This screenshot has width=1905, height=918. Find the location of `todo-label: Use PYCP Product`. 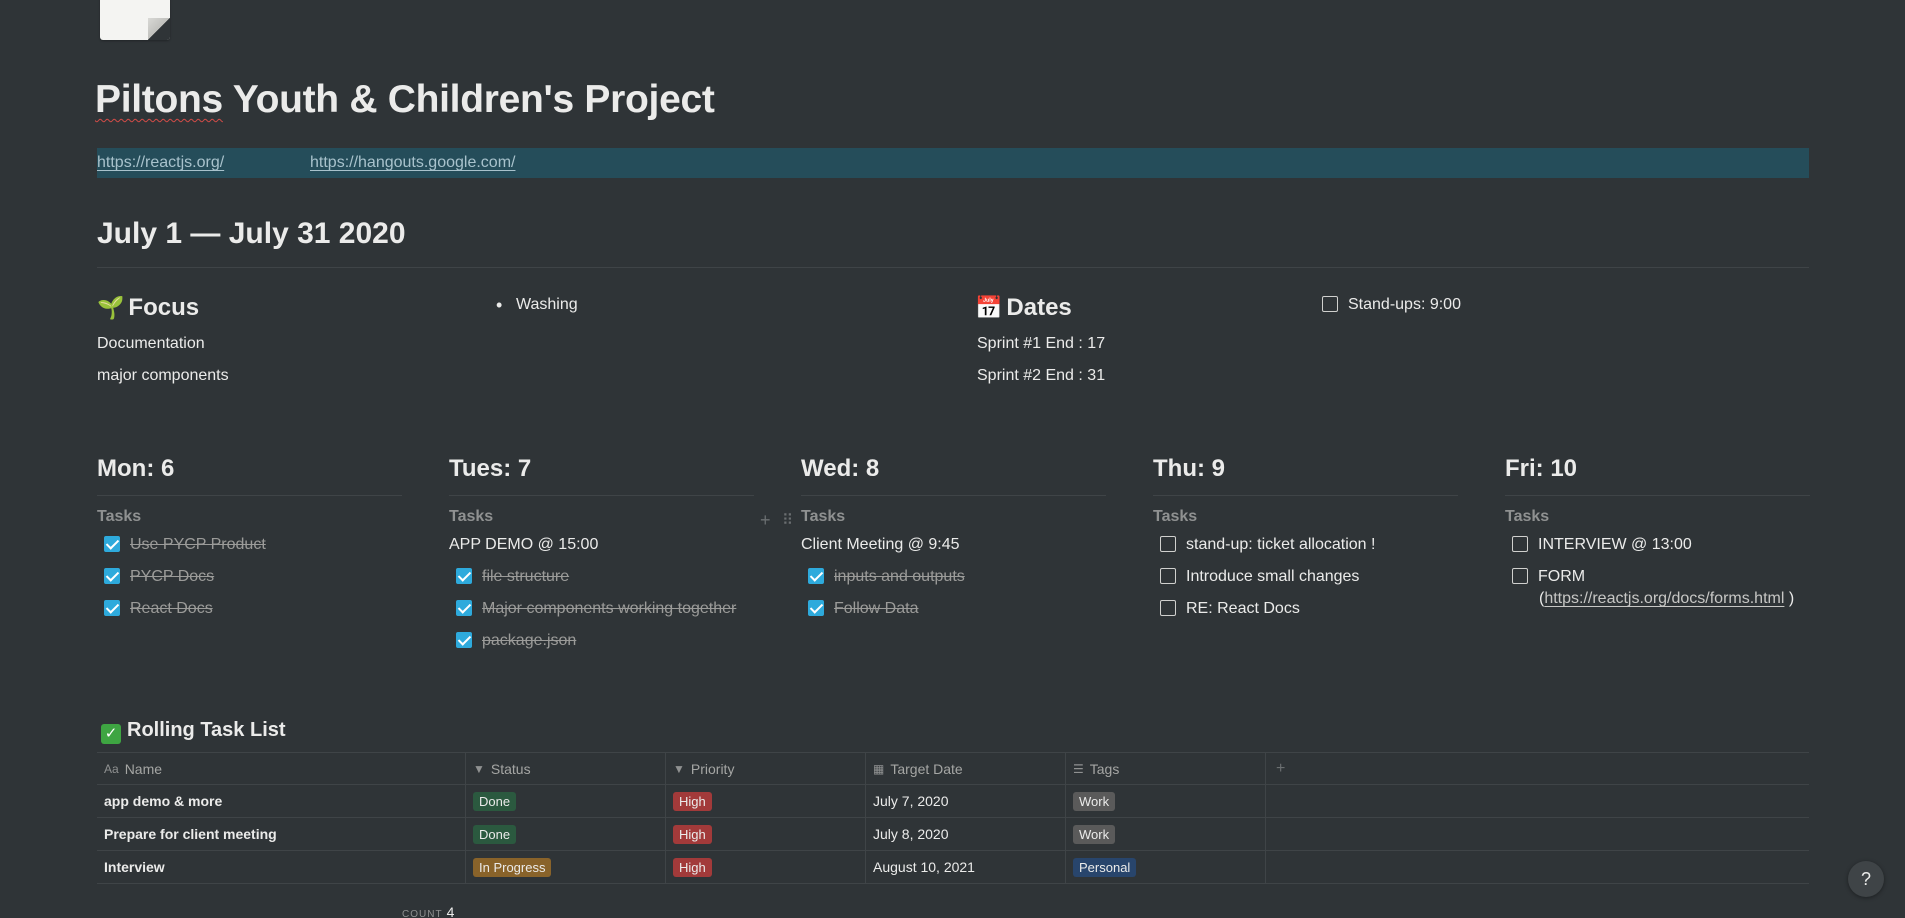

todo-label: Use PYCP Product is located at coordinates (198, 544).